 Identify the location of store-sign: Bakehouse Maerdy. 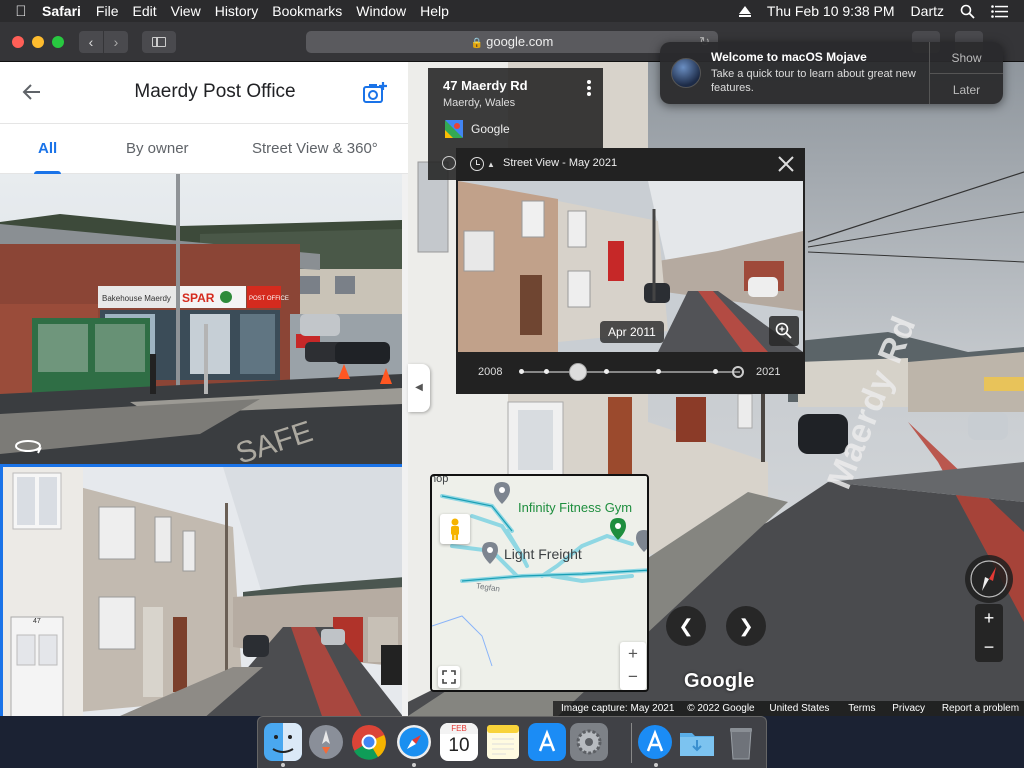
(136, 298).